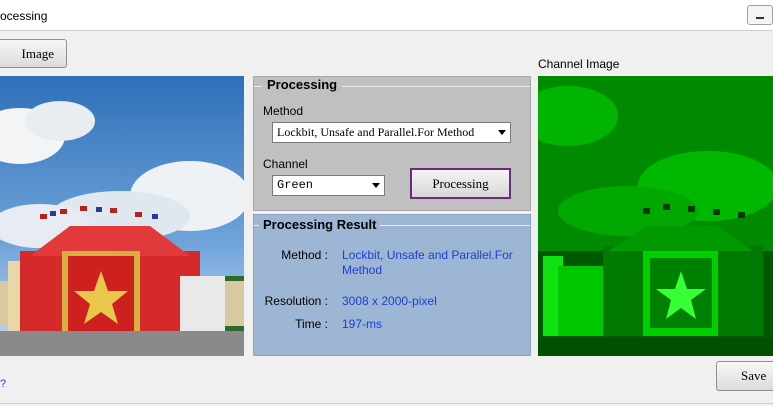 This screenshot has height=406, width=773. I want to click on processing-button: Processing, so click(460, 183).